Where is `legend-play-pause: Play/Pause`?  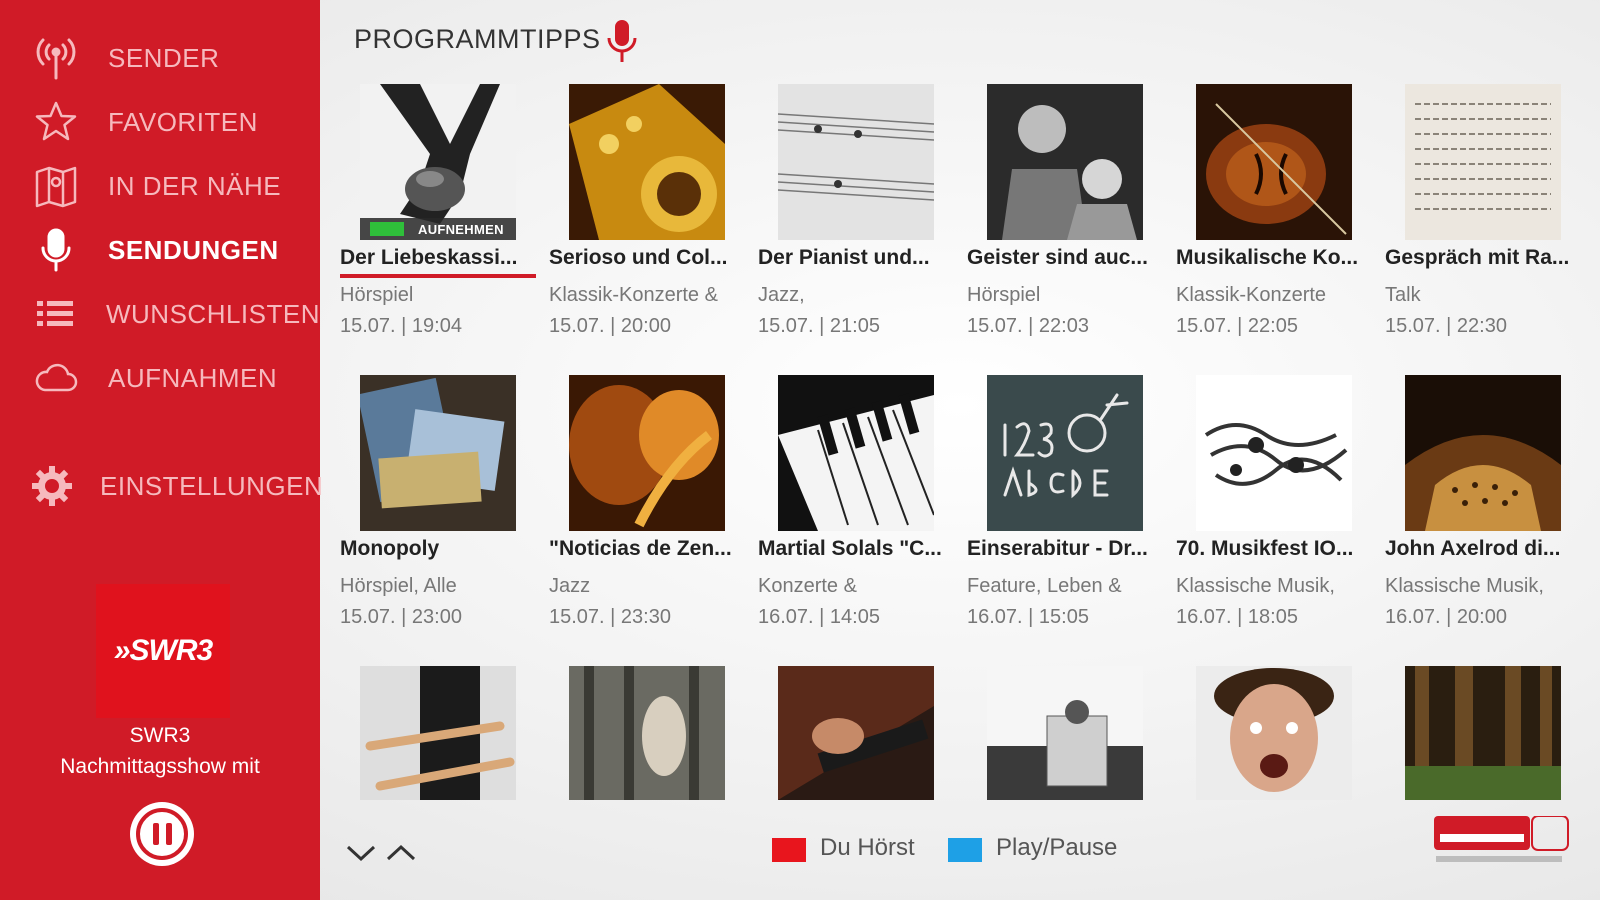 legend-play-pause: Play/Pause is located at coordinates (1057, 847).